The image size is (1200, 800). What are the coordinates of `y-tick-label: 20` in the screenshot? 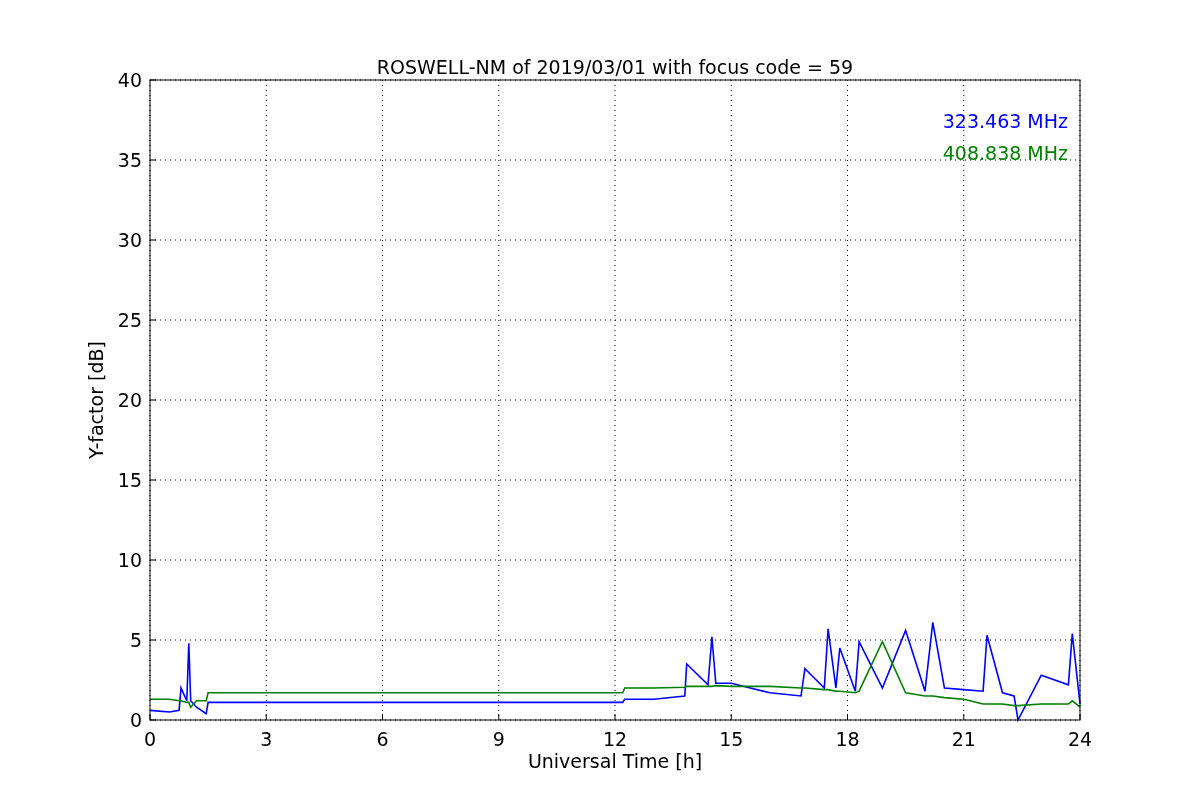 It's located at (129, 400).